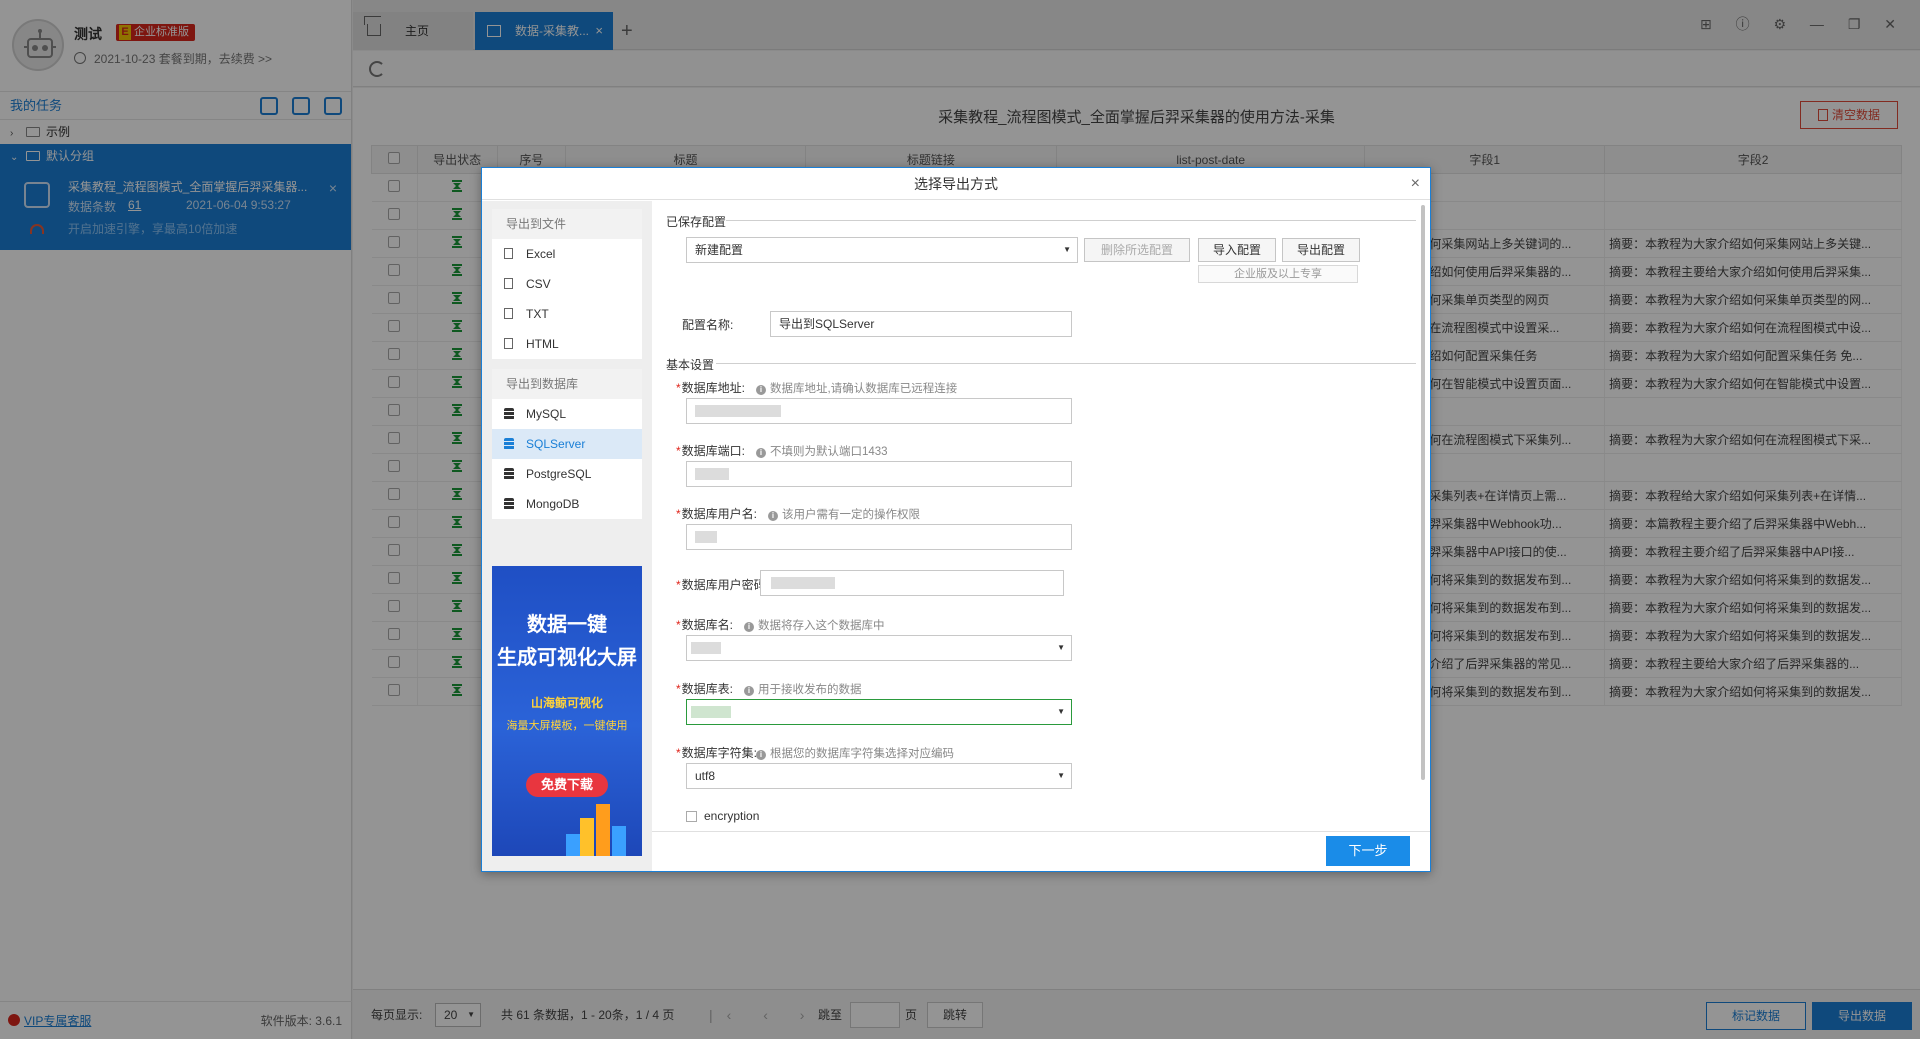 The width and height of the screenshot is (1920, 1039). What do you see at coordinates (567, 314) in the screenshot?
I see `export-txt: TXT` at bounding box center [567, 314].